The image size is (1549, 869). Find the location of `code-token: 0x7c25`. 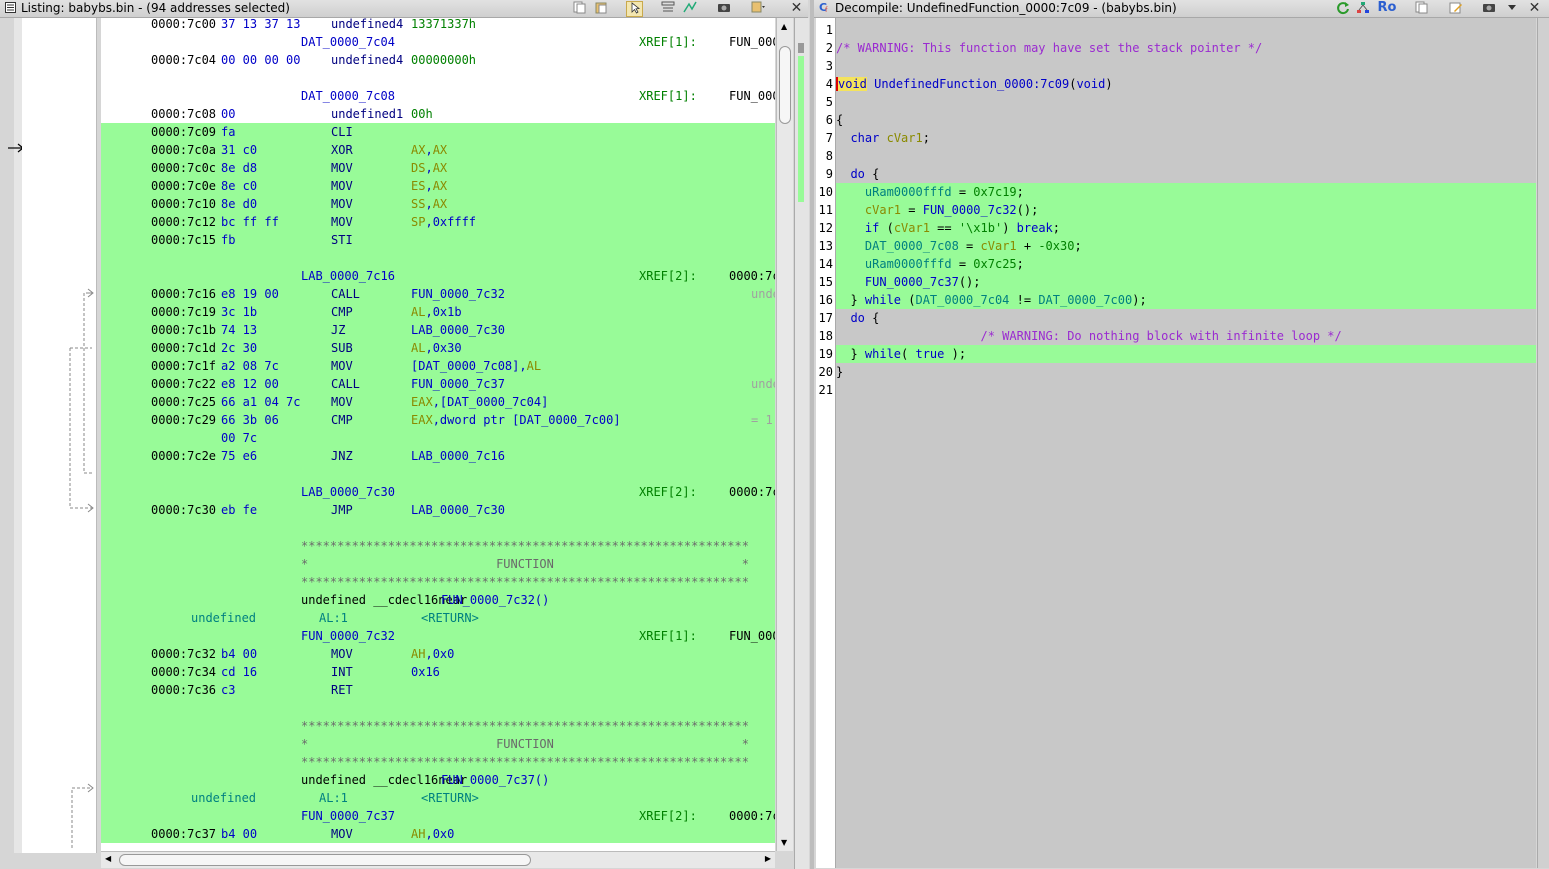

code-token: 0x7c25 is located at coordinates (994, 264).